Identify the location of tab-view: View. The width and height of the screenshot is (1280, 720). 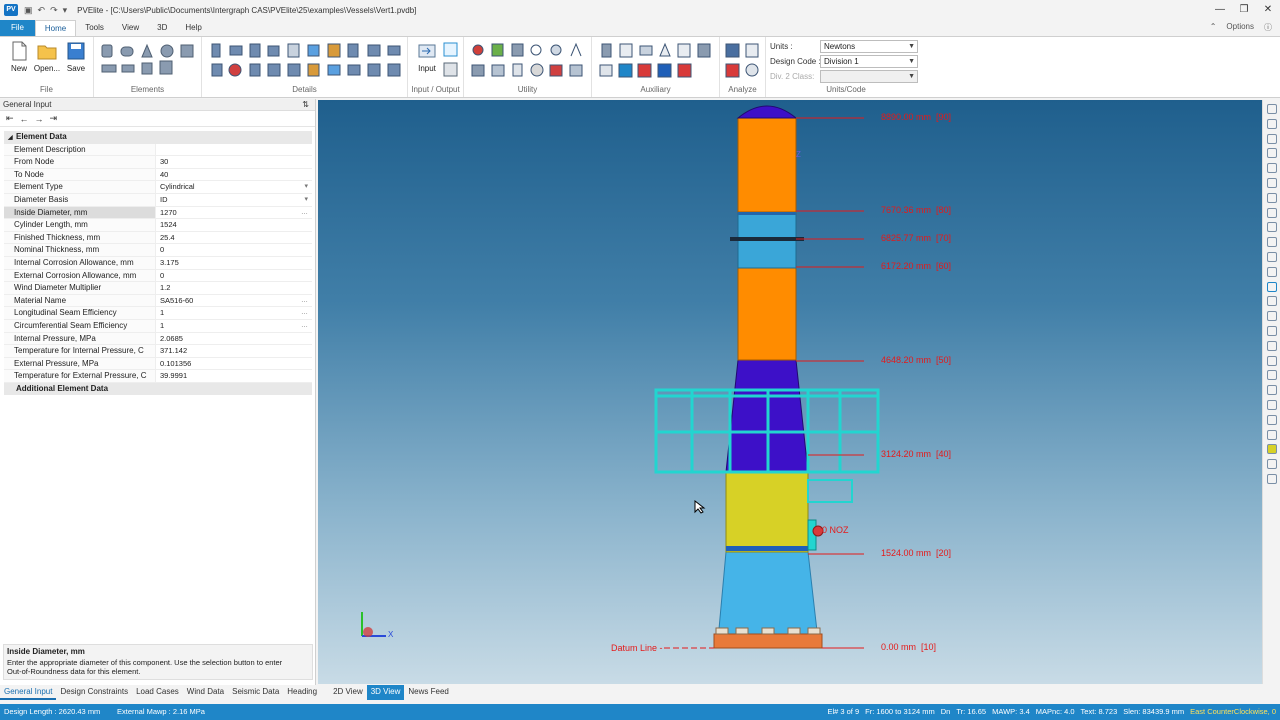
(130, 28).